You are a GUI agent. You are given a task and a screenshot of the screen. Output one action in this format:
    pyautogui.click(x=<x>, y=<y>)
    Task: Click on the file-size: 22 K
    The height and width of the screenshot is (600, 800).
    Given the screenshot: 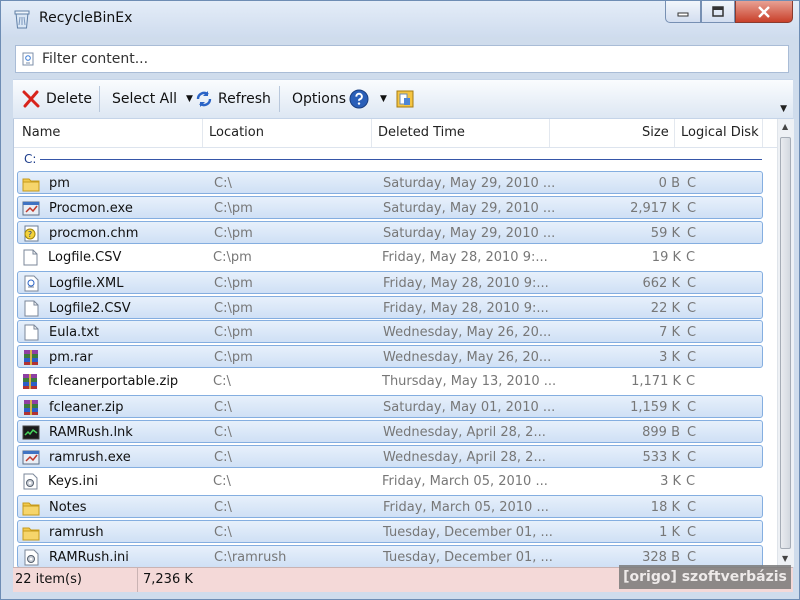 What is the action you would take?
    pyautogui.click(x=665, y=308)
    